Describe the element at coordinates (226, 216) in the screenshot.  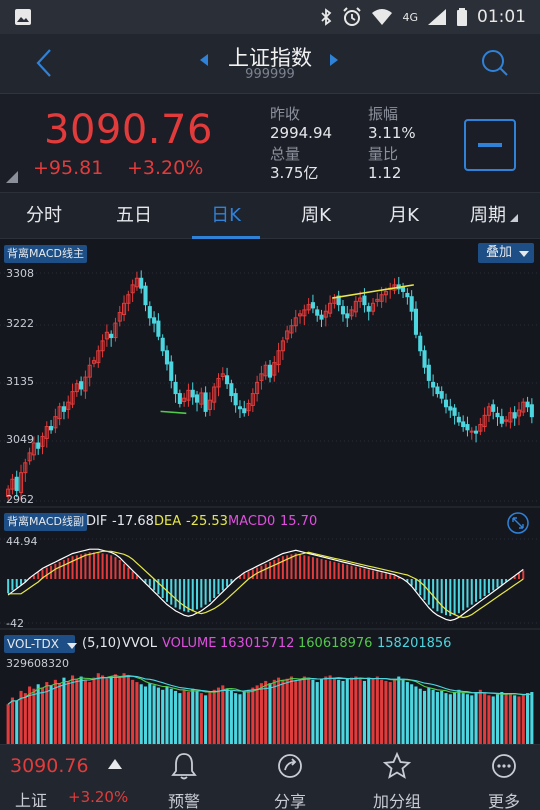
I see `tab-daily-k: 日K` at that location.